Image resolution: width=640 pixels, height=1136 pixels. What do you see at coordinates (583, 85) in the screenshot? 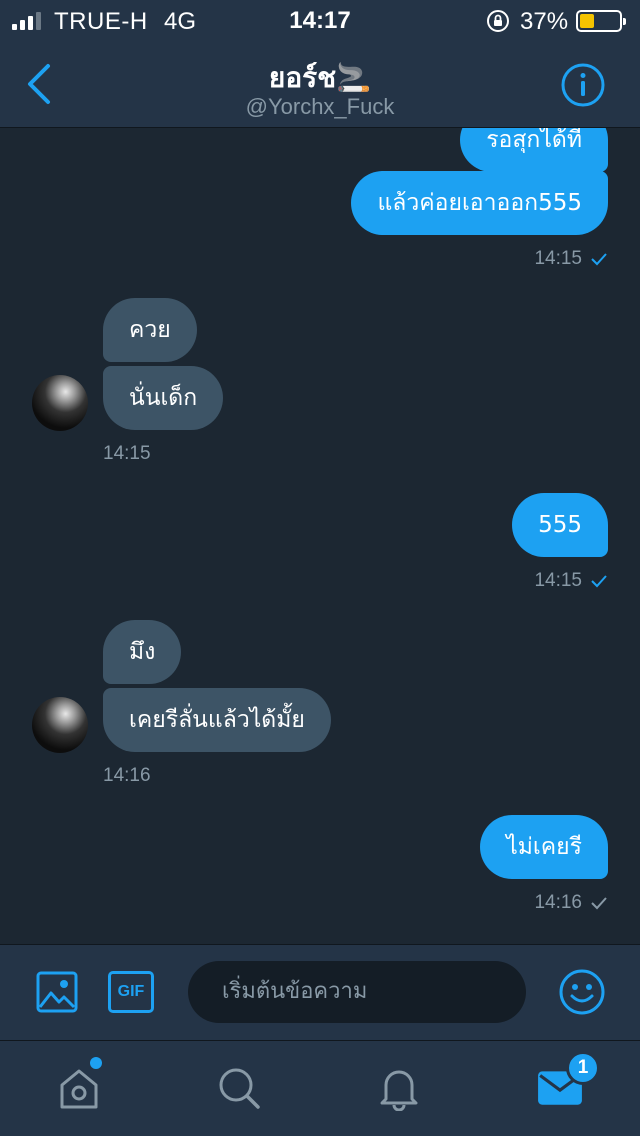
I see `info-icon` at bounding box center [583, 85].